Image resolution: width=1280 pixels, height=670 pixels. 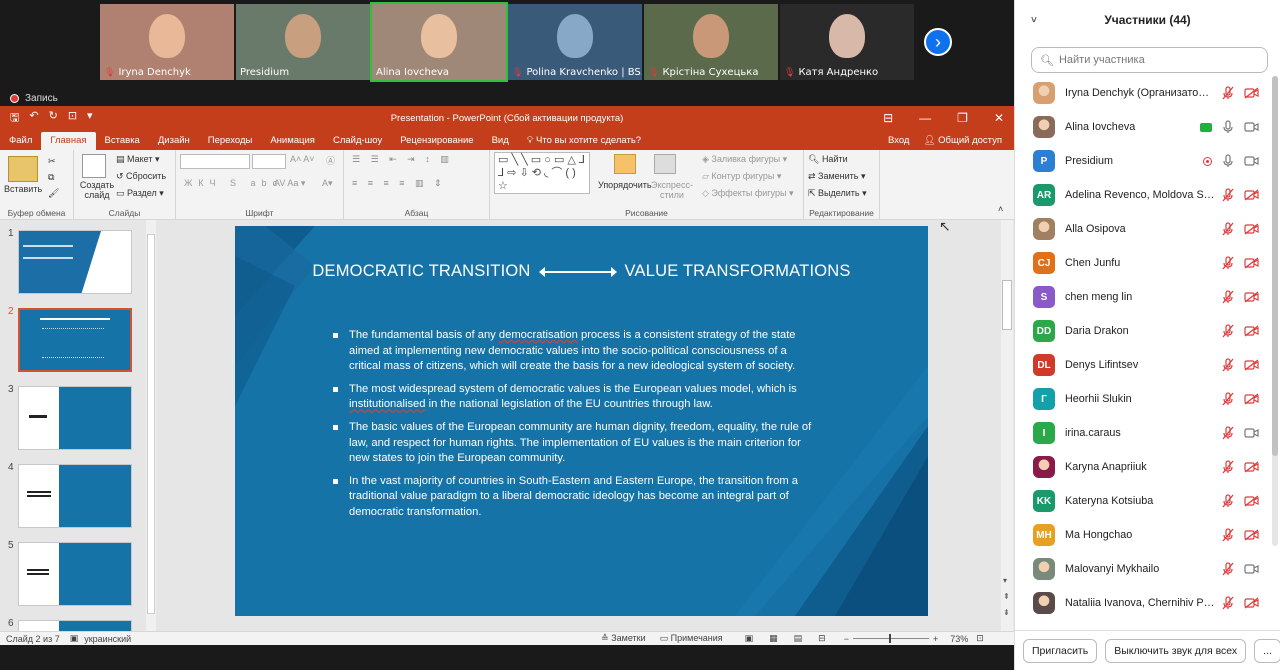 I want to click on clear-format-icon: Ⓐ, so click(x=330, y=160).